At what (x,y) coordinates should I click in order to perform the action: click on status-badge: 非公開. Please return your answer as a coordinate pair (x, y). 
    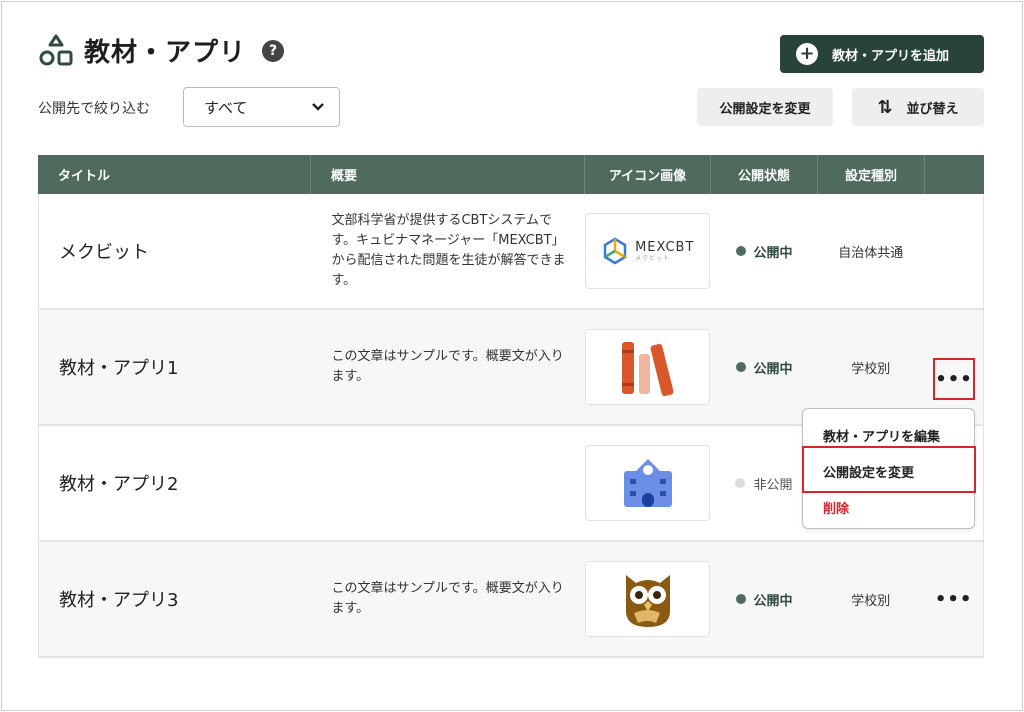
    Looking at the image, I should click on (763, 483).